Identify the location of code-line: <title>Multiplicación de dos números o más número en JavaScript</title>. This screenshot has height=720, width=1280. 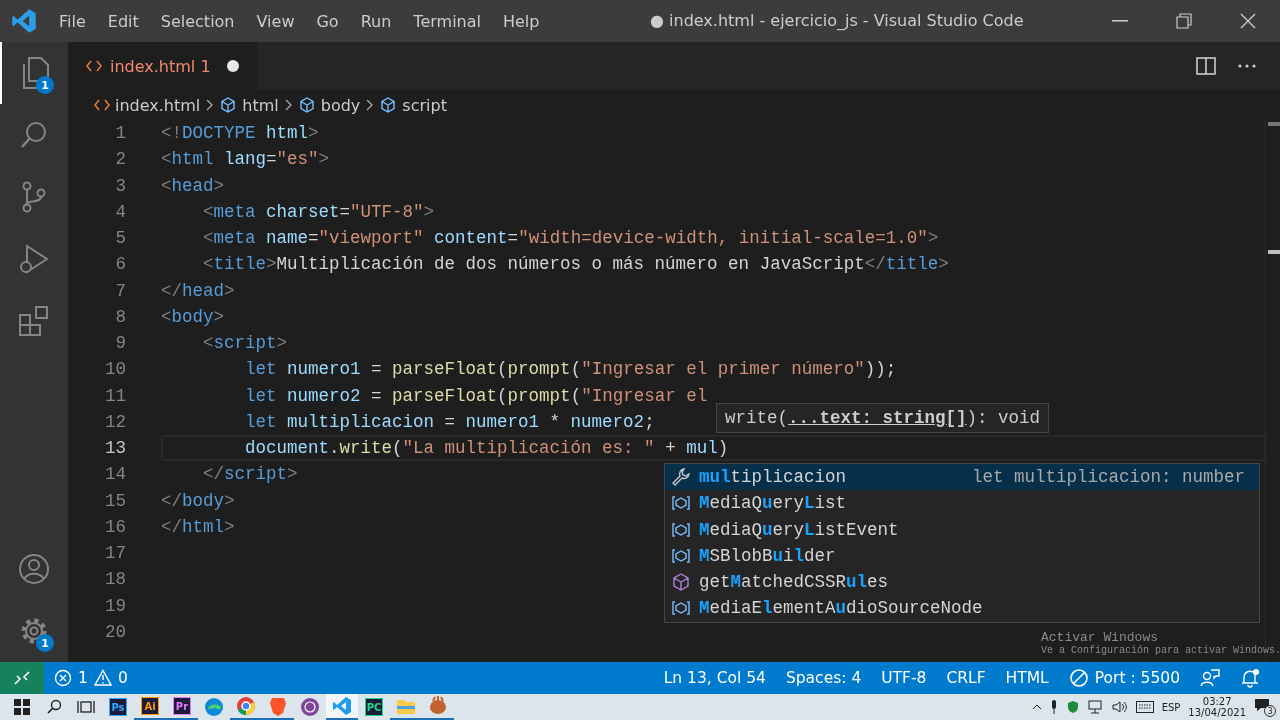
(575, 265).